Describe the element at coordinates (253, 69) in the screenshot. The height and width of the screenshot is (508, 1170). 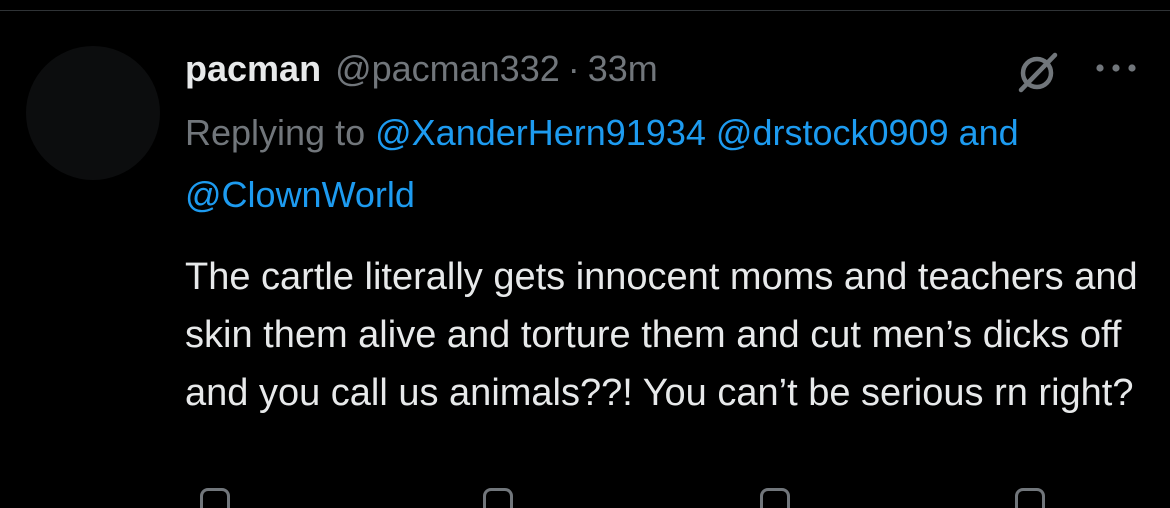
I see `display-name: pacman` at that location.